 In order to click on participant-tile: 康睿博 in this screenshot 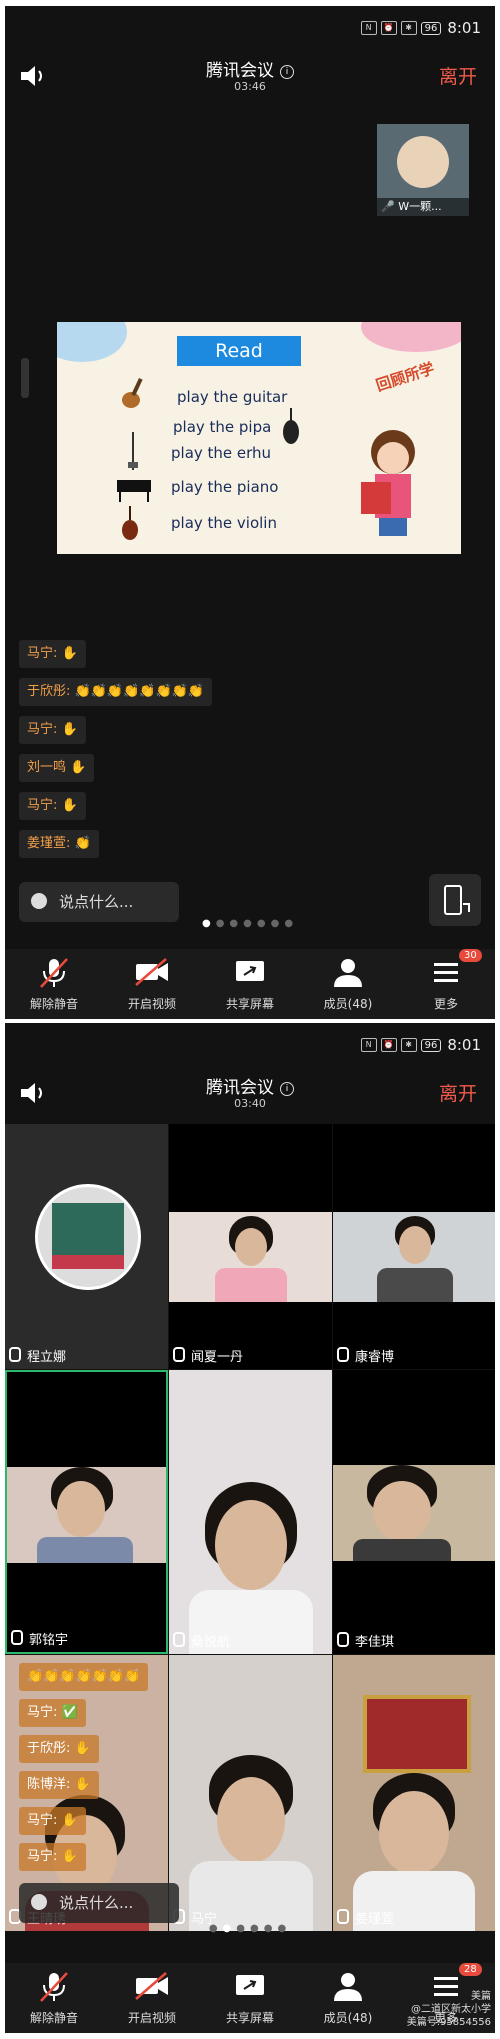, I will do `click(414, 1246)`.